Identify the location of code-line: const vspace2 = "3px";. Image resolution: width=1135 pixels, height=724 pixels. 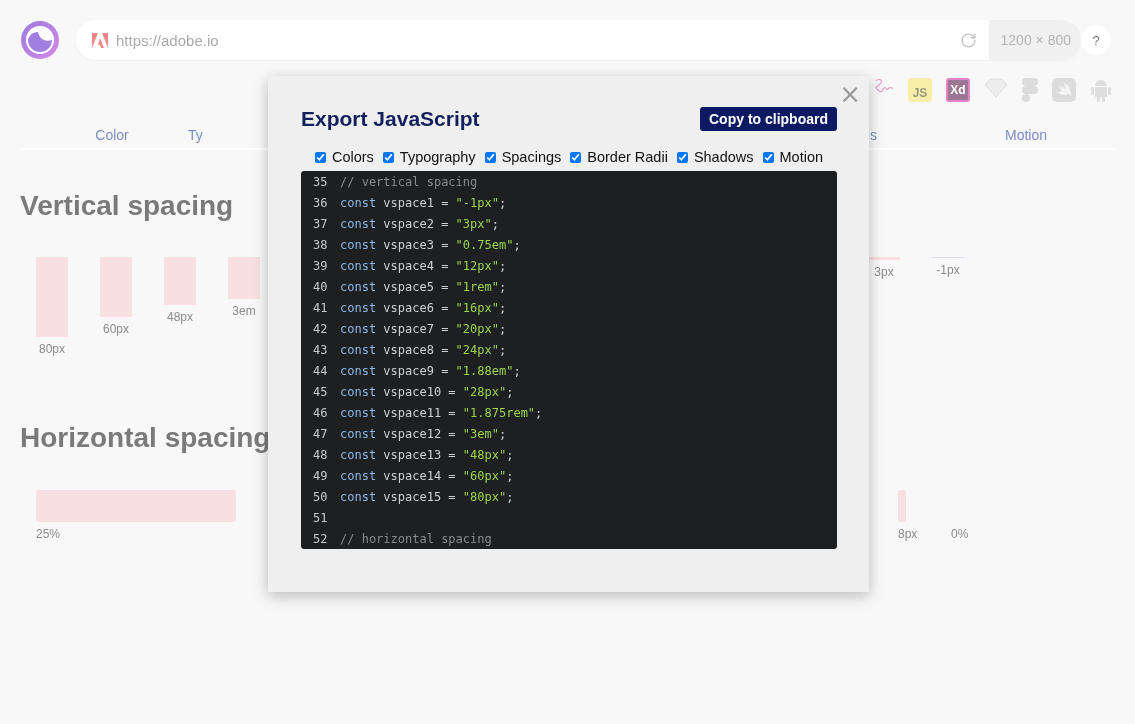
(419, 223).